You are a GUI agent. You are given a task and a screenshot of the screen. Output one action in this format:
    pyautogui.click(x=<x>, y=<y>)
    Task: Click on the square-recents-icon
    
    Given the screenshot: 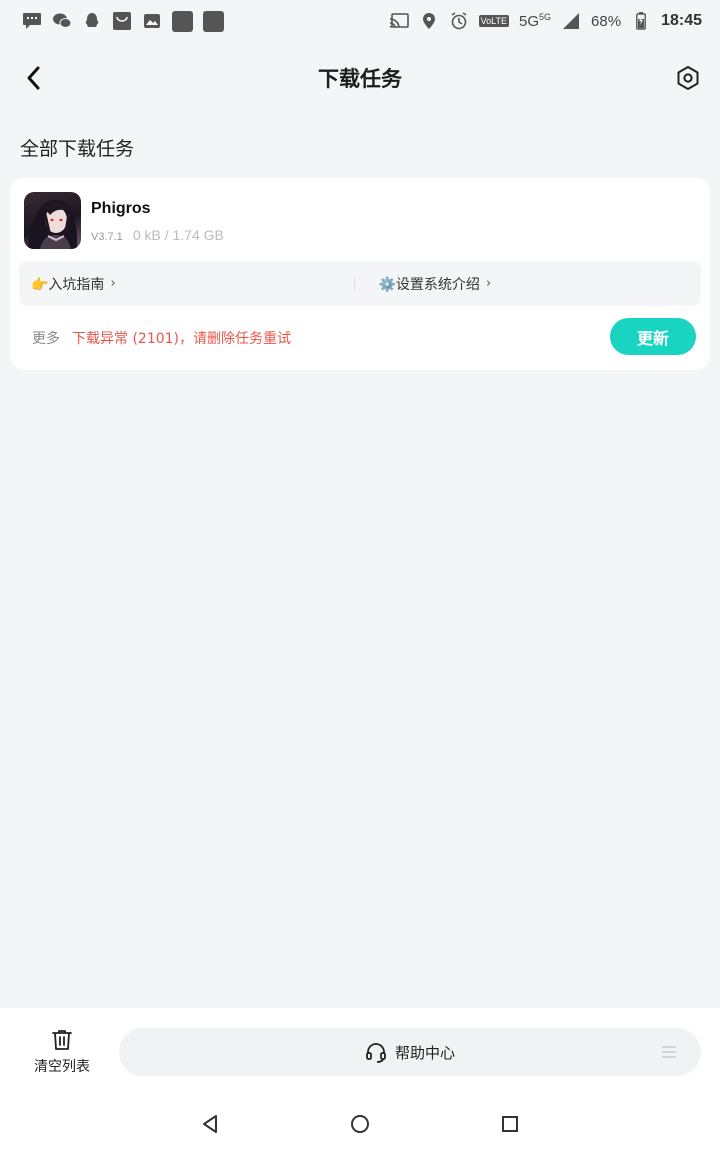 What is the action you would take?
    pyautogui.click(x=510, y=1124)
    